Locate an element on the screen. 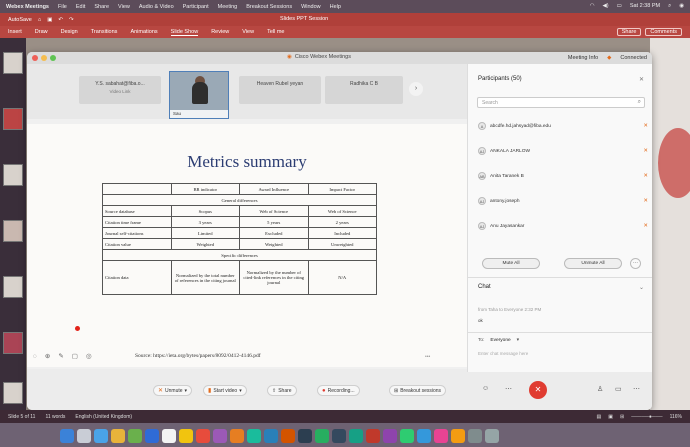 Image resolution: width=690 pixels, height=447 pixels. calendar-icon is located at coordinates (169, 435).